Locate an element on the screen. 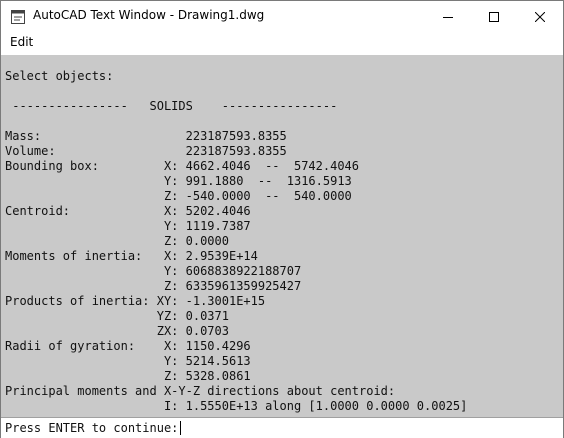  output-line: Z: 6335961359925427 is located at coordinates (153, 286).